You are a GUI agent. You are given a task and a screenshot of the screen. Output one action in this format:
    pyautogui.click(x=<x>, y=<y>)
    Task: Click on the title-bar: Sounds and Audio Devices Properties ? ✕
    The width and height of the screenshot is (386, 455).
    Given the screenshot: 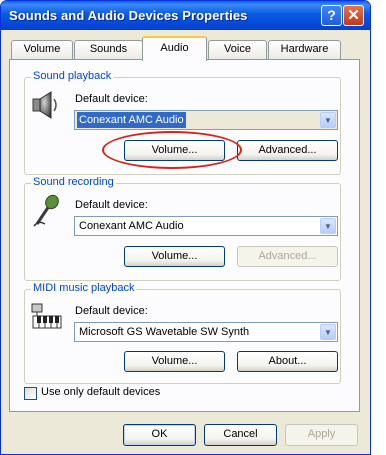 What is the action you would take?
    pyautogui.click(x=185, y=15)
    